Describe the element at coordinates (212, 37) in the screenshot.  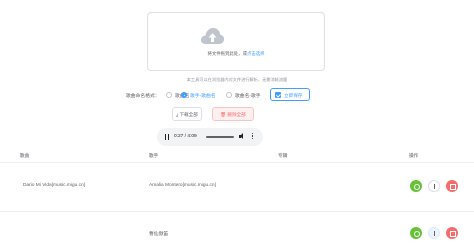
I see `cloud-upload-icon` at that location.